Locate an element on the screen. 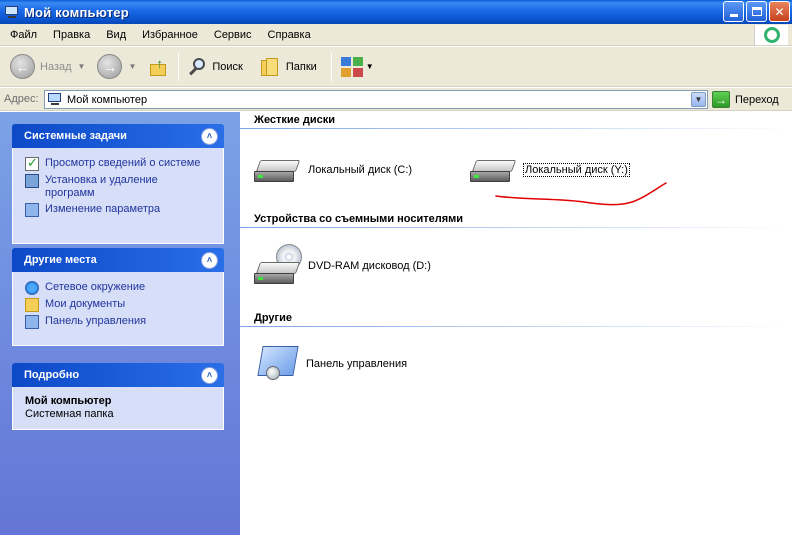  details-title: Подробно is located at coordinates (52, 375).